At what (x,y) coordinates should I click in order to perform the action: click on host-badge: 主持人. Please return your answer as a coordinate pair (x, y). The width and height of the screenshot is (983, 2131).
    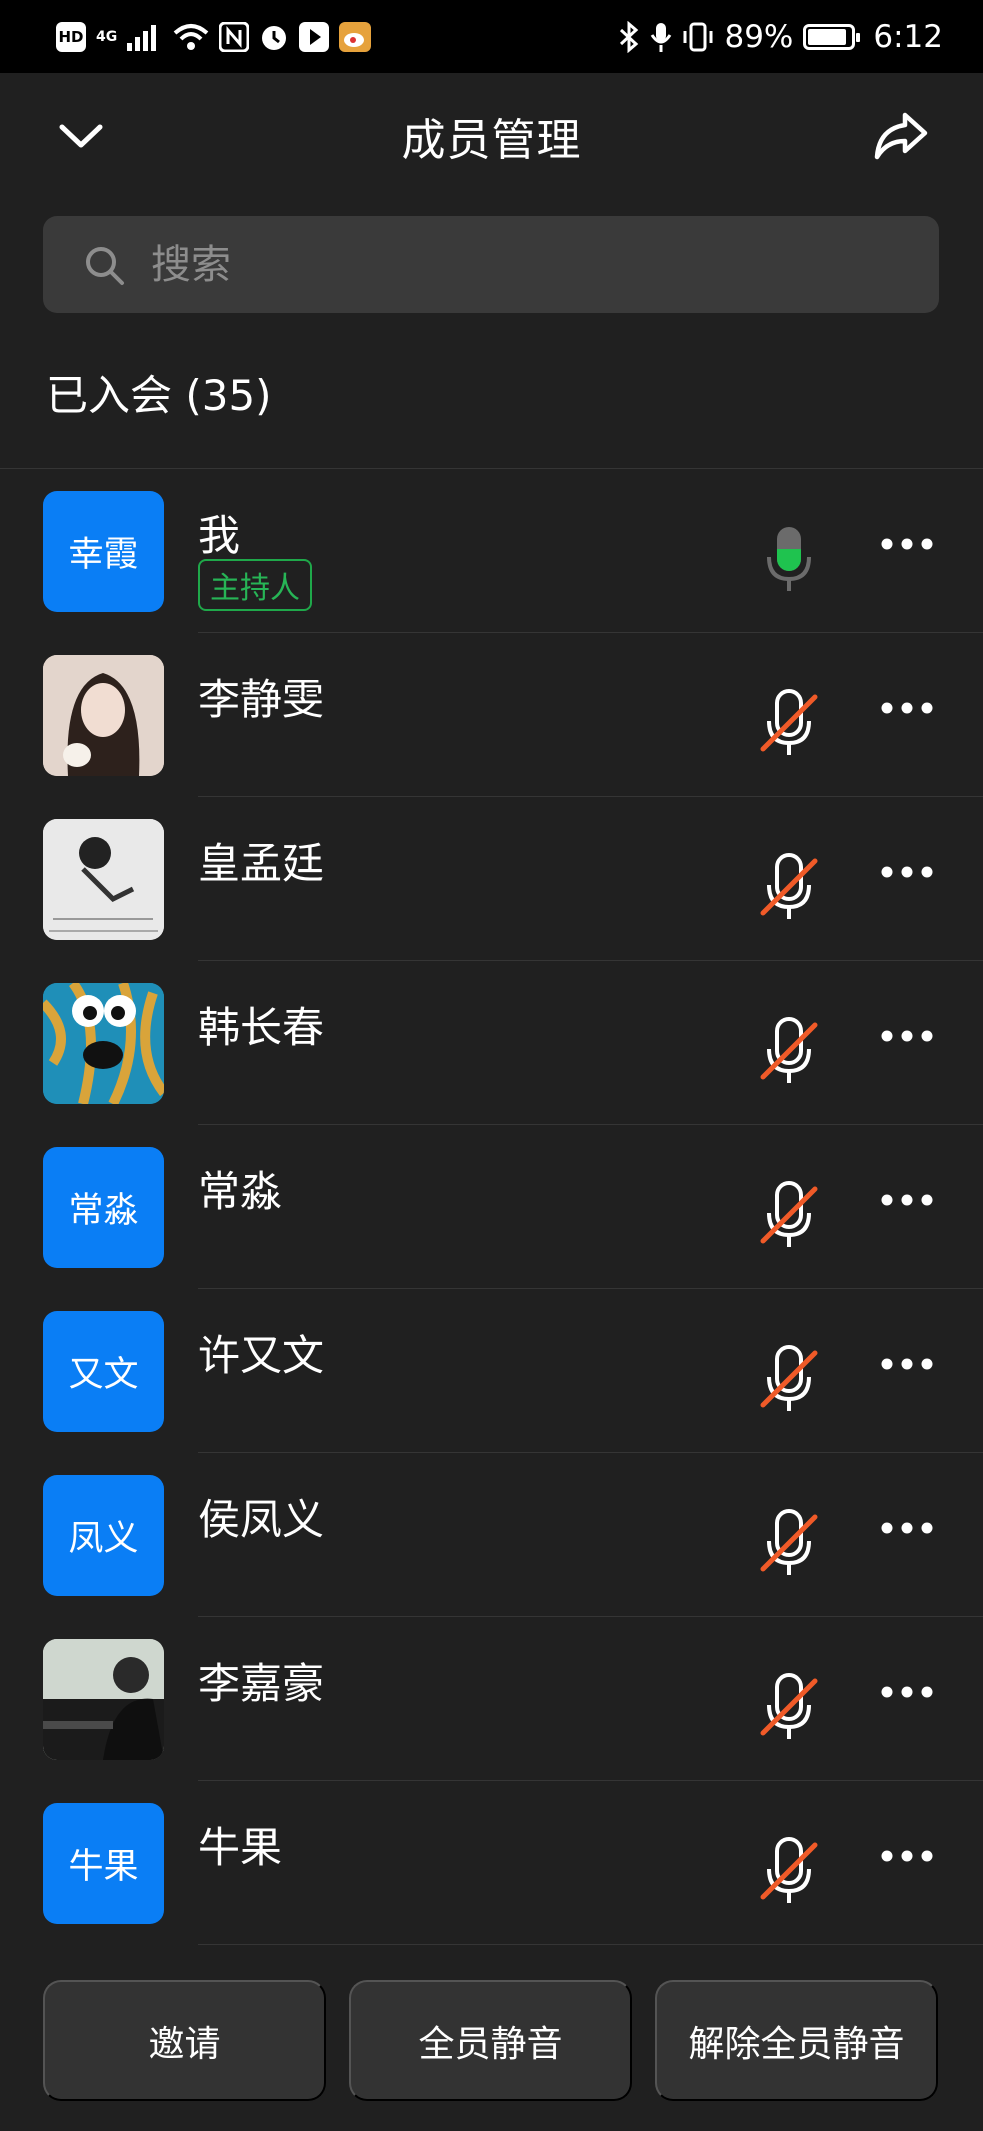
    Looking at the image, I should click on (255, 585).